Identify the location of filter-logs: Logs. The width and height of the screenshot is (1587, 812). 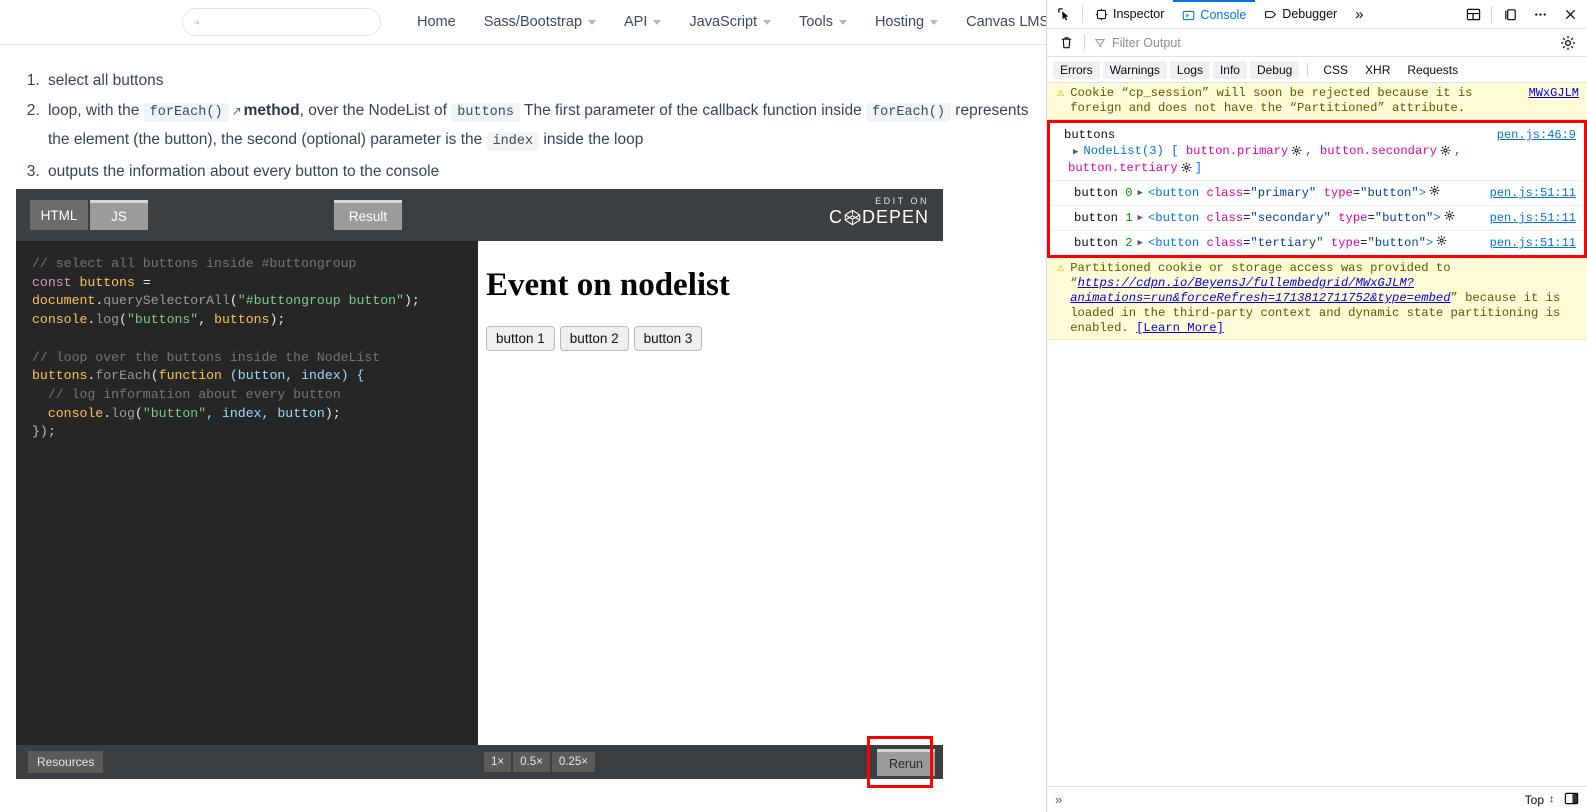
(1189, 69).